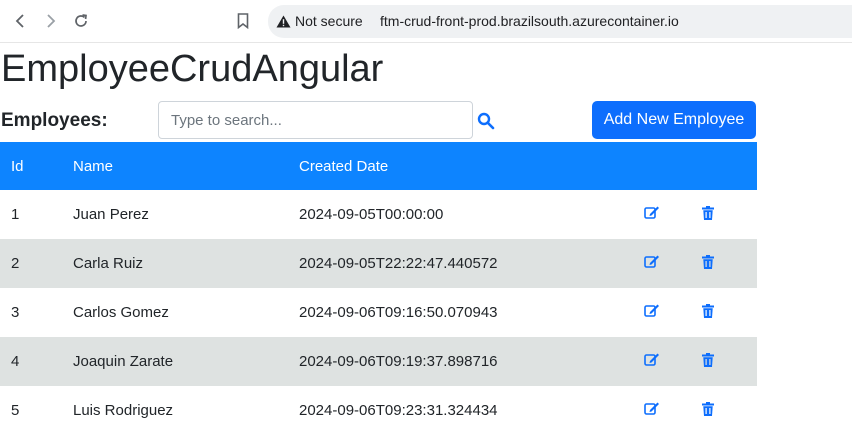 This screenshot has width=852, height=435. Describe the element at coordinates (398, 410) in the screenshot. I see `cell-created: 2024-09-06T09:23:31.324434` at that location.